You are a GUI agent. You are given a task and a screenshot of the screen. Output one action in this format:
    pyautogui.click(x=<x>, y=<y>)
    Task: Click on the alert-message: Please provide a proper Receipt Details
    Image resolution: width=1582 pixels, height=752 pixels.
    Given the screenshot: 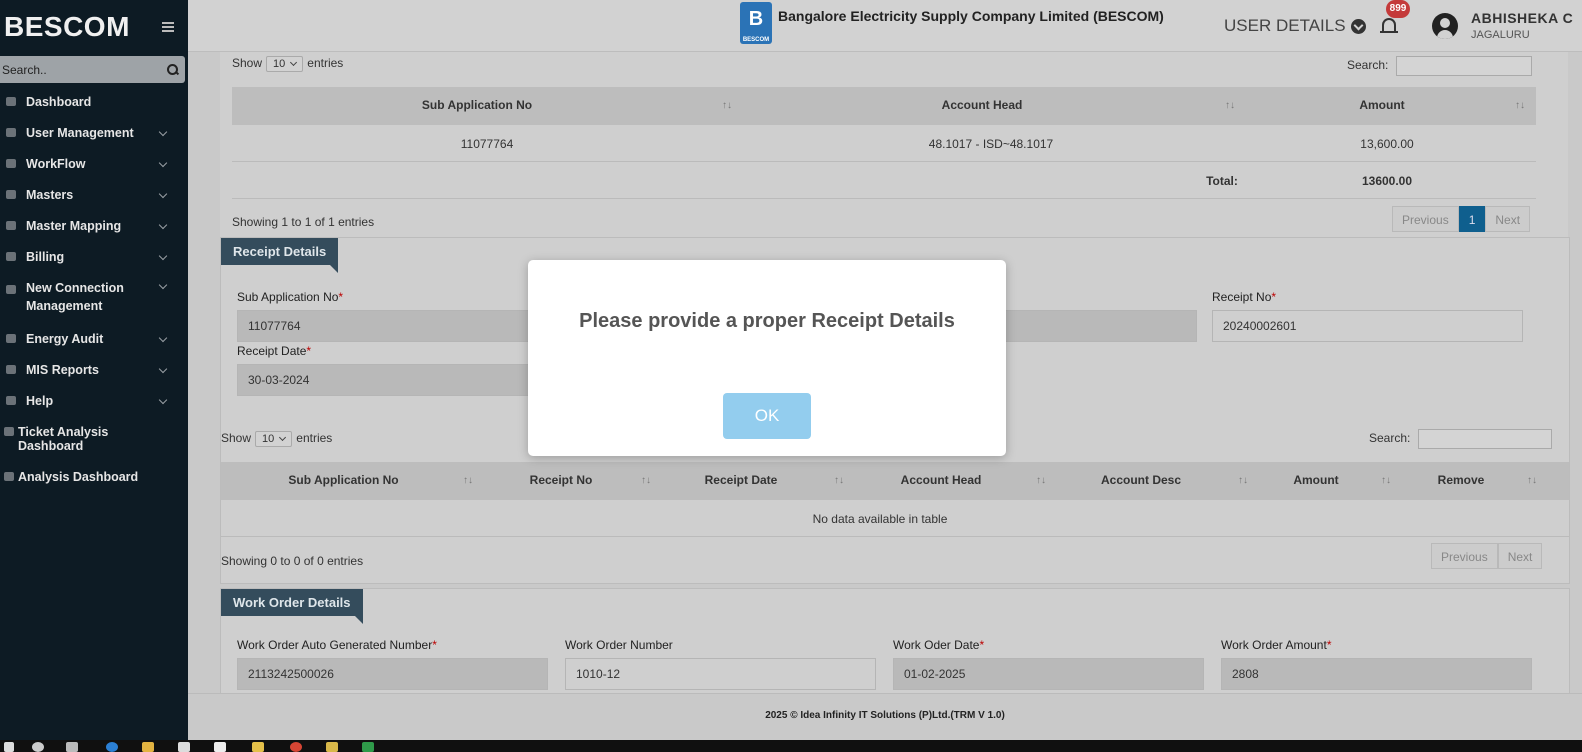 What is the action you would take?
    pyautogui.click(x=767, y=321)
    